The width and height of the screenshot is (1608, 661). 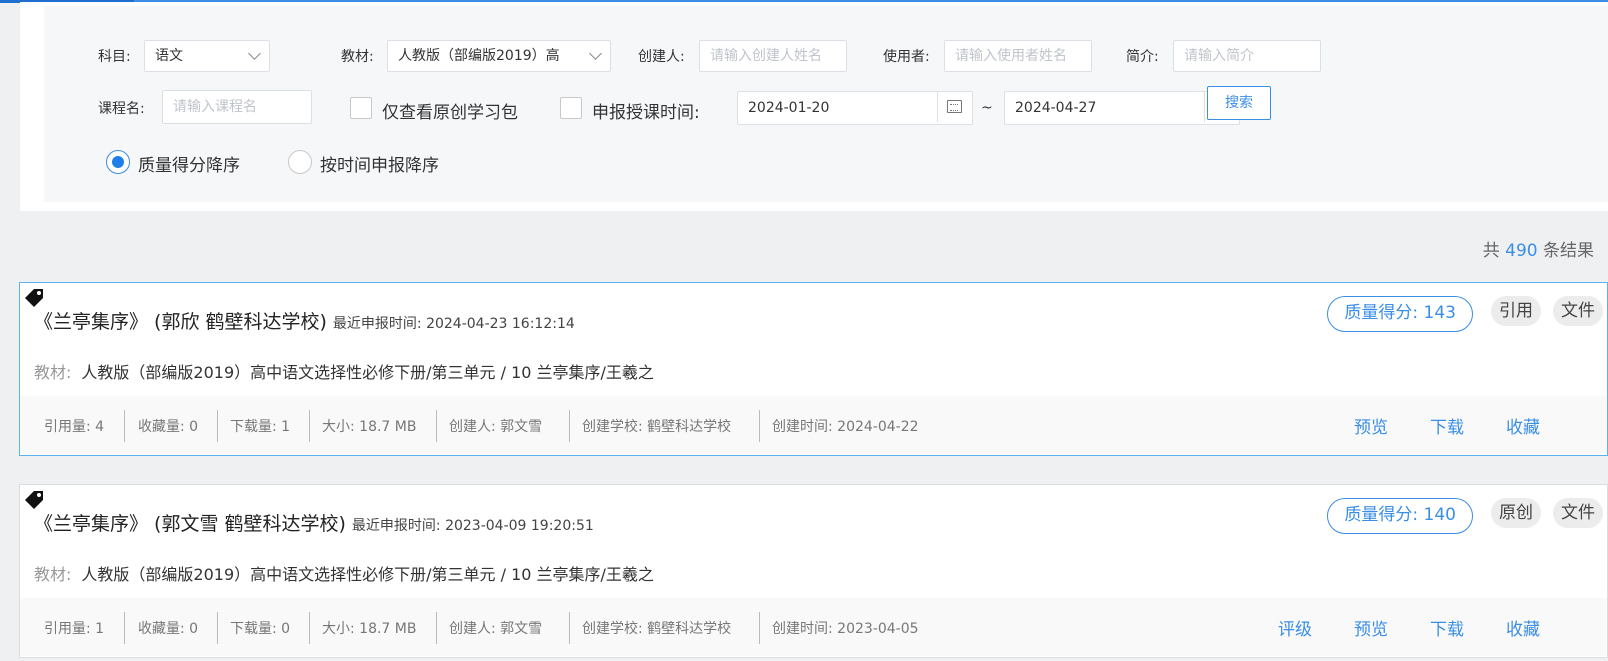 I want to click on sort-time-label: 按时间申报降序, so click(x=379, y=166).